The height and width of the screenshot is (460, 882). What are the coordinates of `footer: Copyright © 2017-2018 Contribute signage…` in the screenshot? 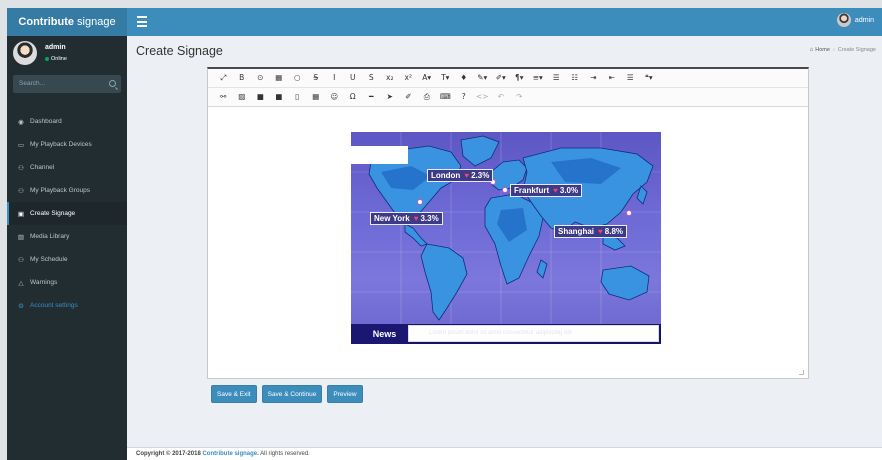 It's located at (504, 453).